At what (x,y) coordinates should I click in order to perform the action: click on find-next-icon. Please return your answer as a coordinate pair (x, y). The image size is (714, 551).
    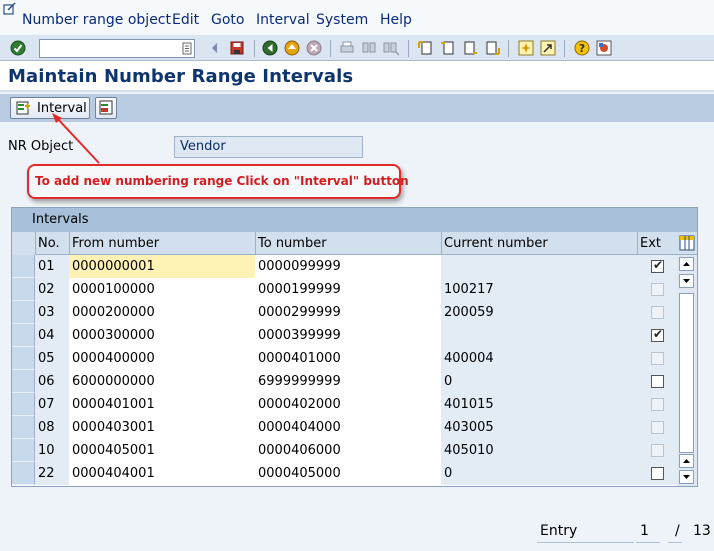
    Looking at the image, I should click on (391, 48).